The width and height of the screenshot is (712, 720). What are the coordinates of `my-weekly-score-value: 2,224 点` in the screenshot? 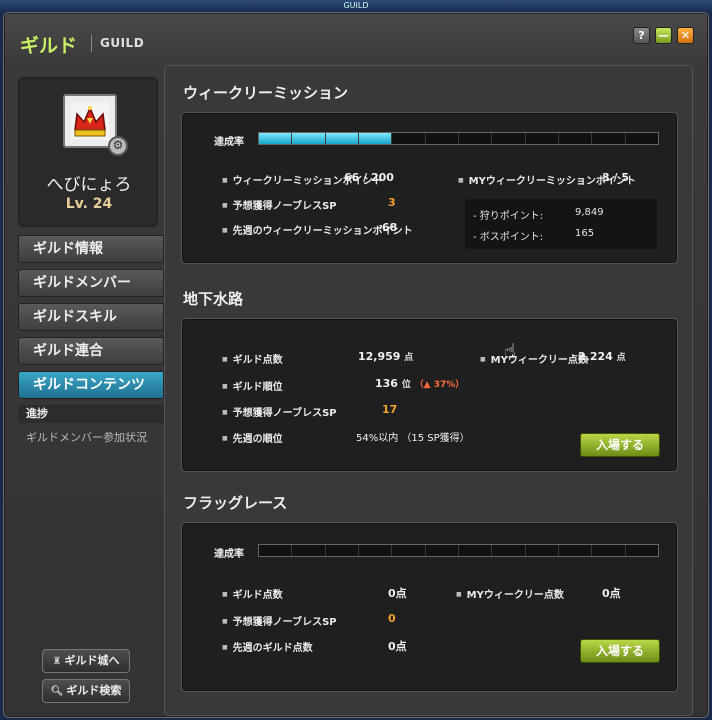 It's located at (602, 356).